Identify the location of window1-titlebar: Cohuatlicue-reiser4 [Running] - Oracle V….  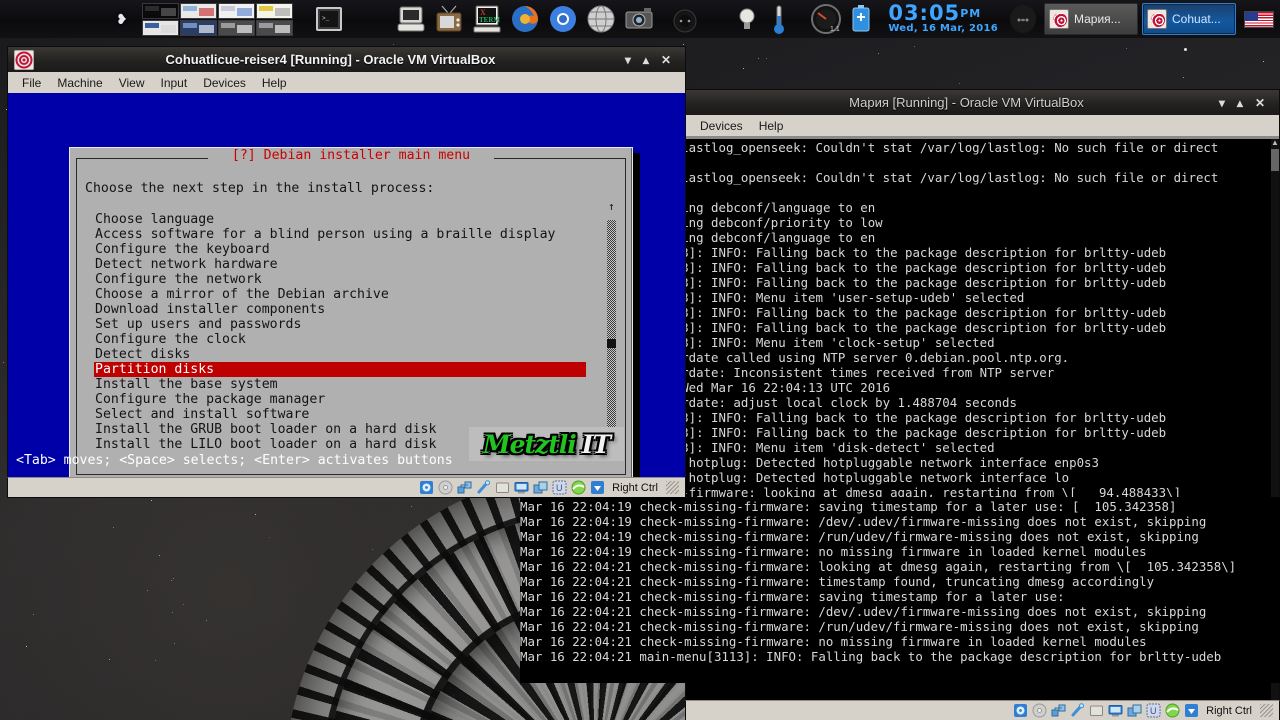
(346, 59).